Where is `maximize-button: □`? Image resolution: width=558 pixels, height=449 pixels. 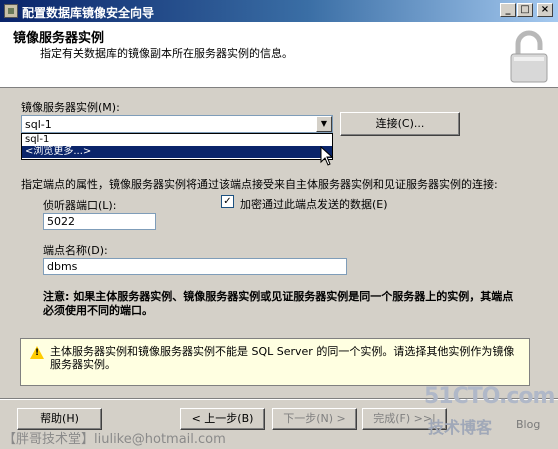 maximize-button: □ is located at coordinates (525, 10).